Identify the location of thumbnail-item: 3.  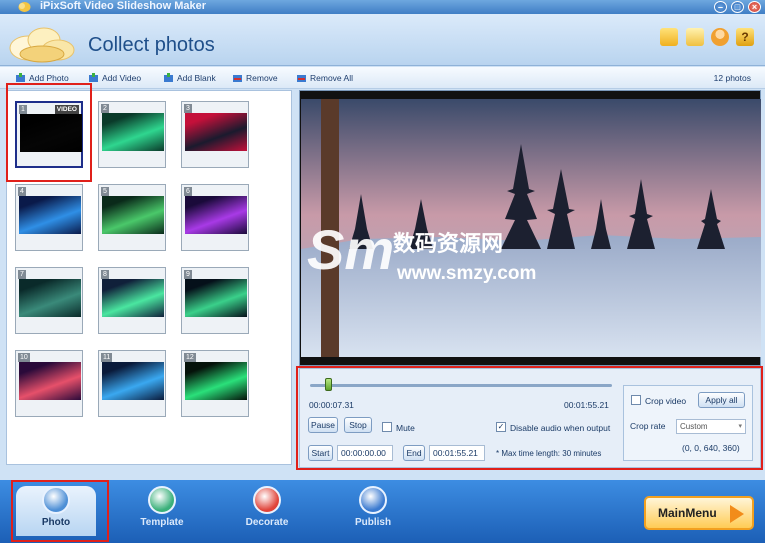
(215, 134).